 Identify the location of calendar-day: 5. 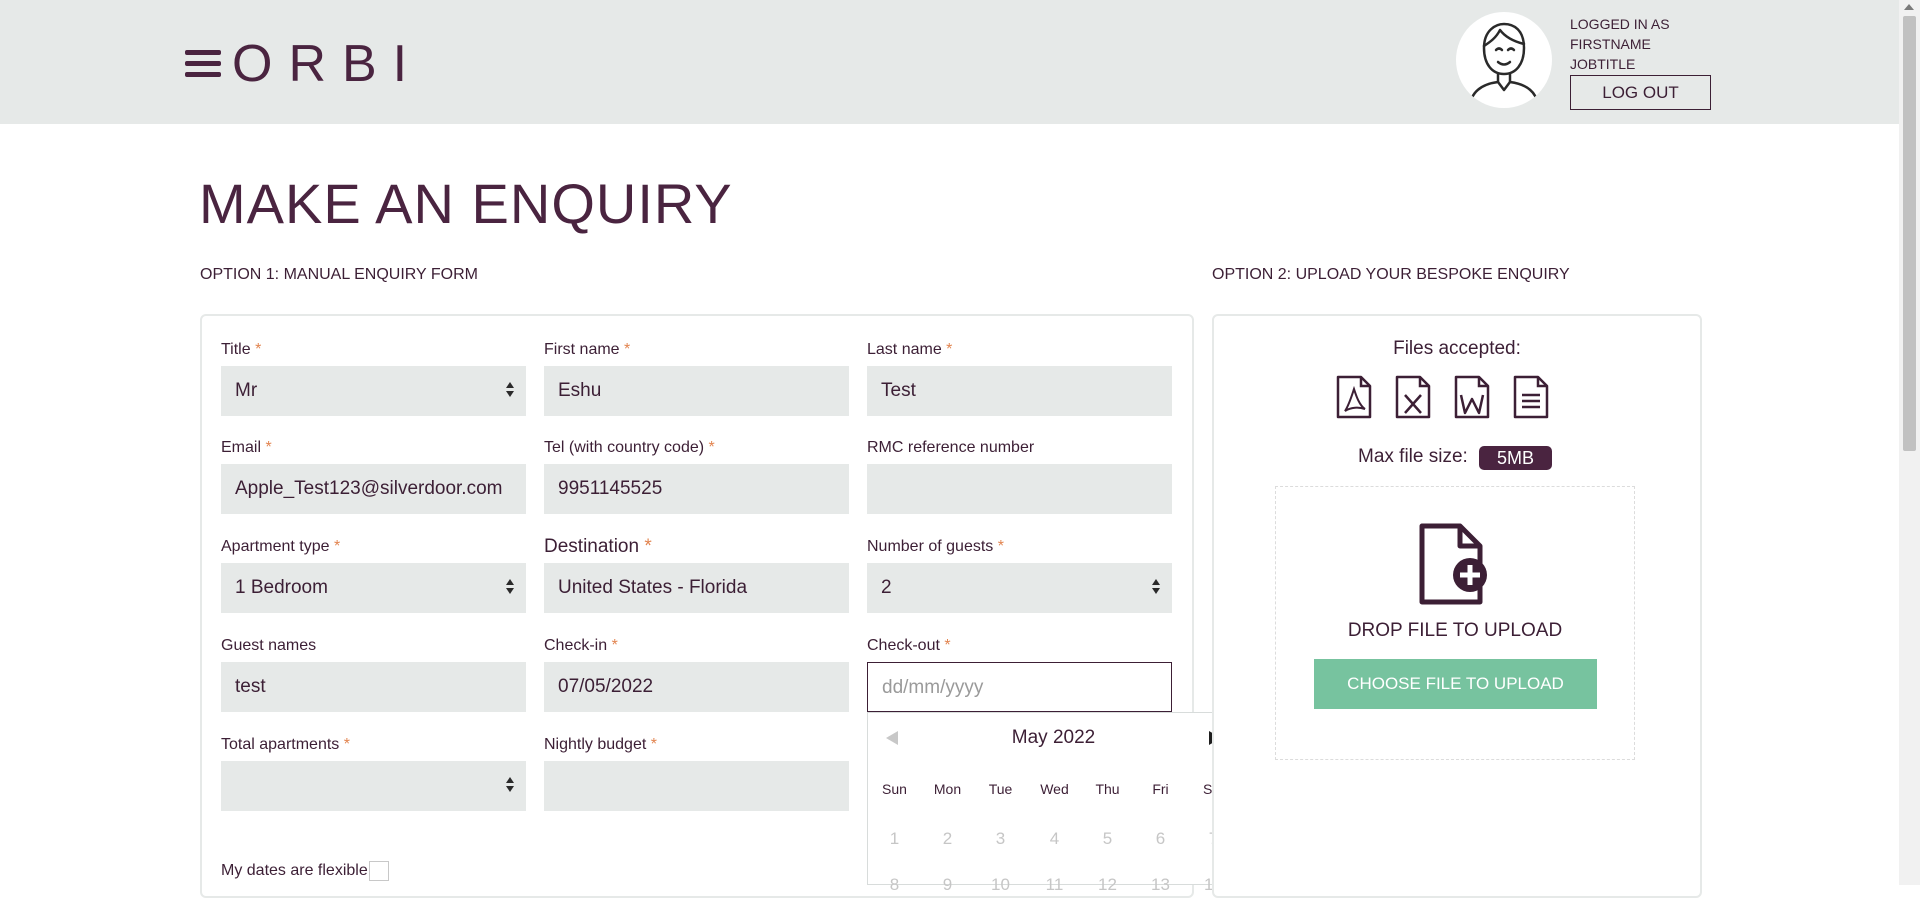
(1107, 838).